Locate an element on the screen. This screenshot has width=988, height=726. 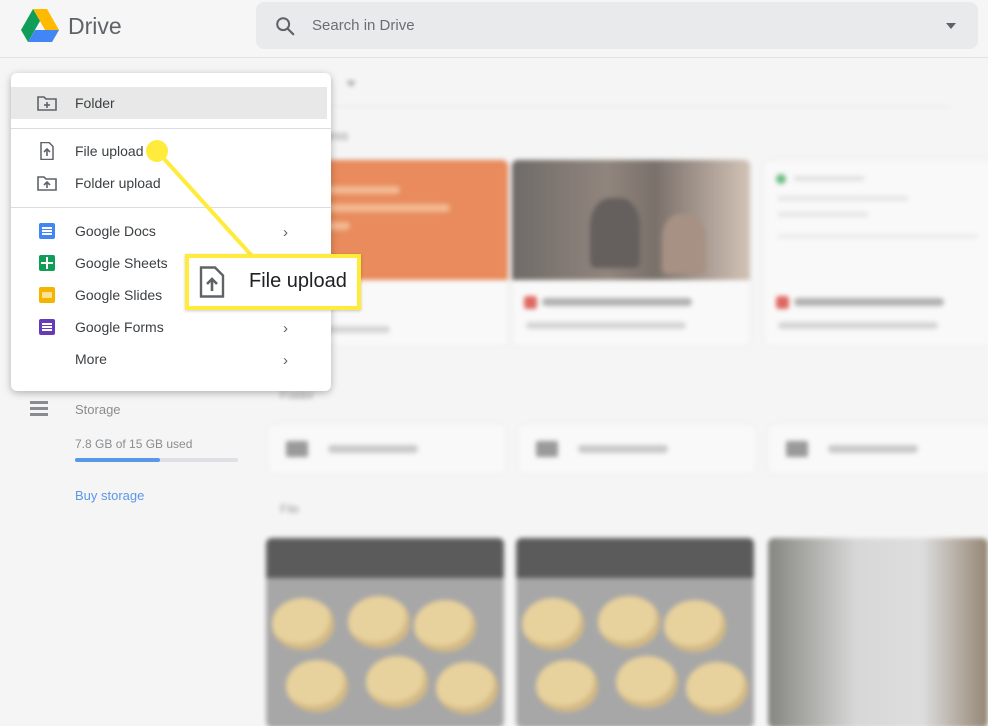
callout-label-box: File upload is located at coordinates (273, 282).